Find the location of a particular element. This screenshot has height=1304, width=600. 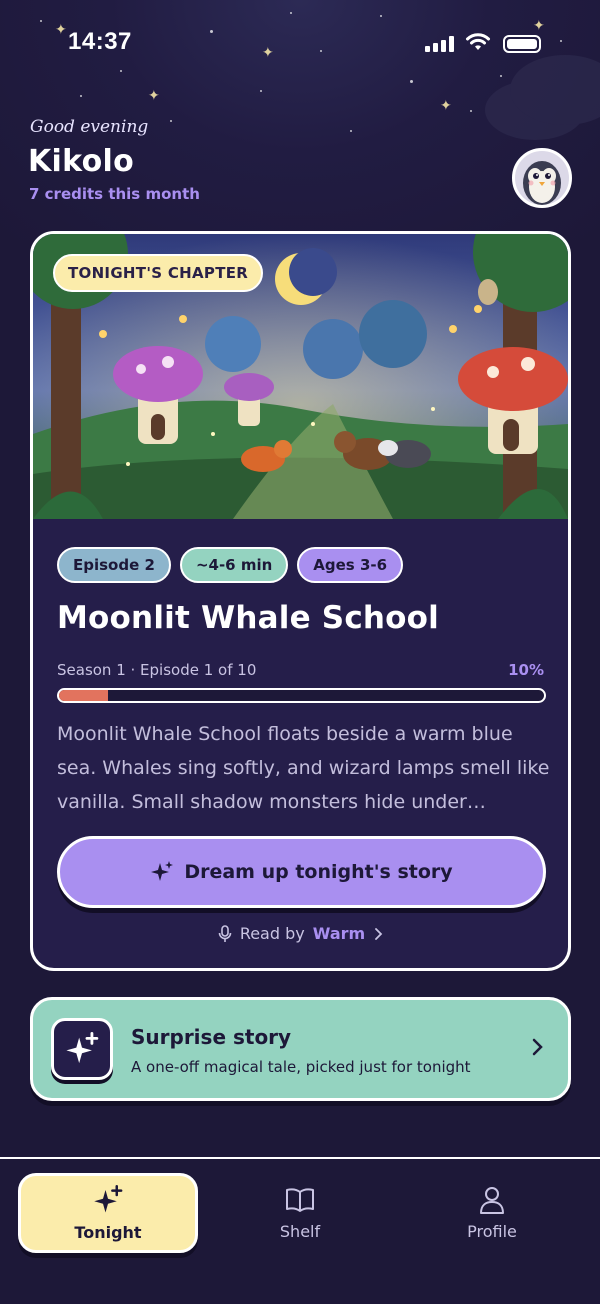

person-icon is located at coordinates (492, 1200).